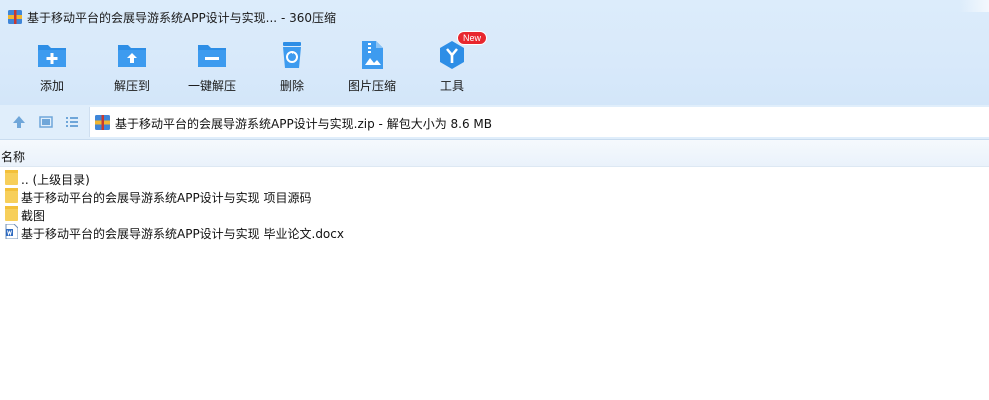 This screenshot has width=989, height=400. Describe the element at coordinates (292, 55) in the screenshot. I see `recycle-bin-icon` at that location.